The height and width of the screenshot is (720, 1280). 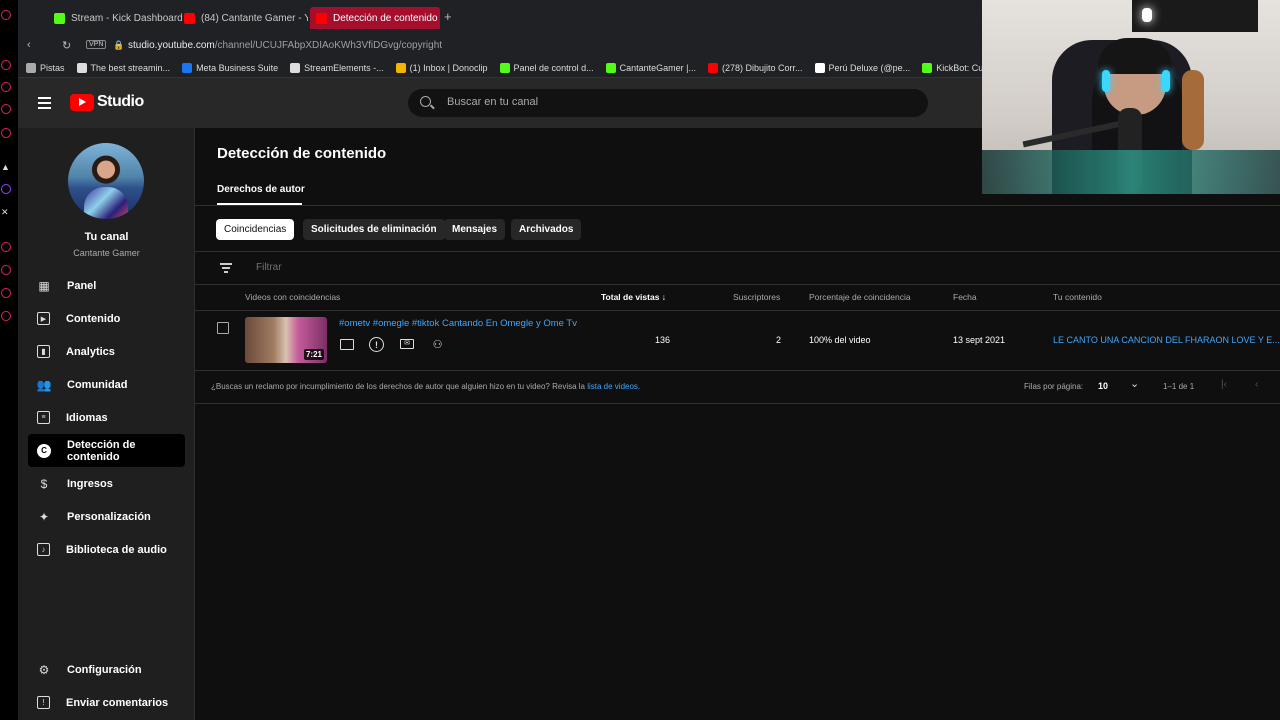 I want to click on studio-logo: Studio, so click(x=107, y=102).